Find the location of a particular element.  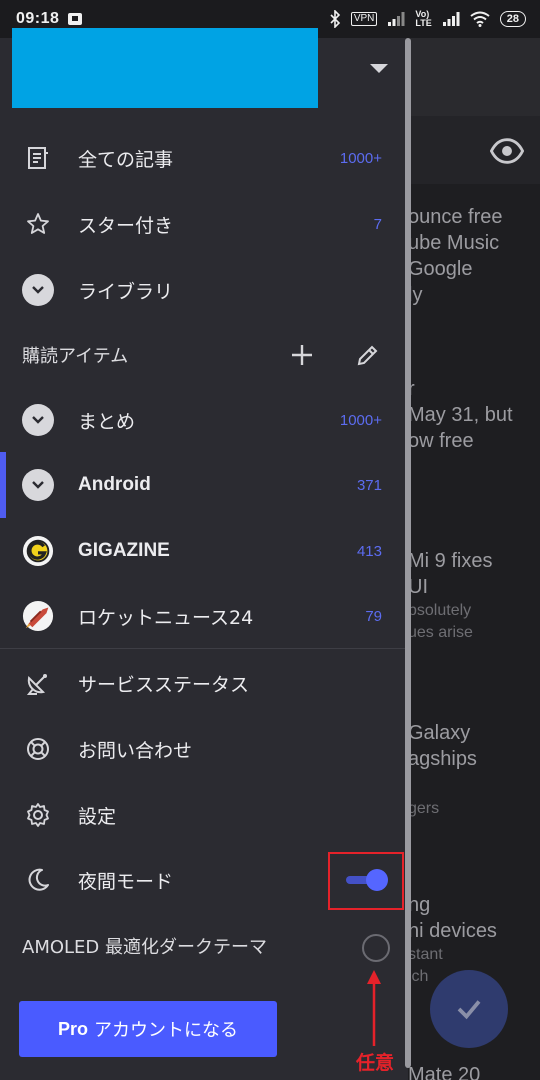

drawer-item-settings: 設定 is located at coordinates (204, 815).